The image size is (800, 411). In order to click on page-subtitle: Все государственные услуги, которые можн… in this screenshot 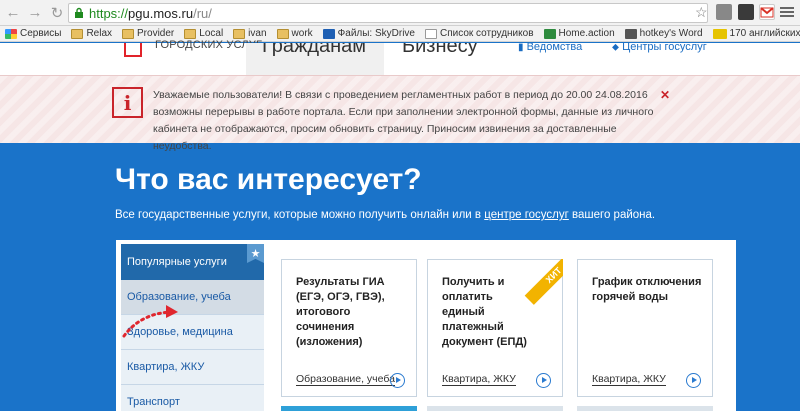, I will do `click(385, 215)`.